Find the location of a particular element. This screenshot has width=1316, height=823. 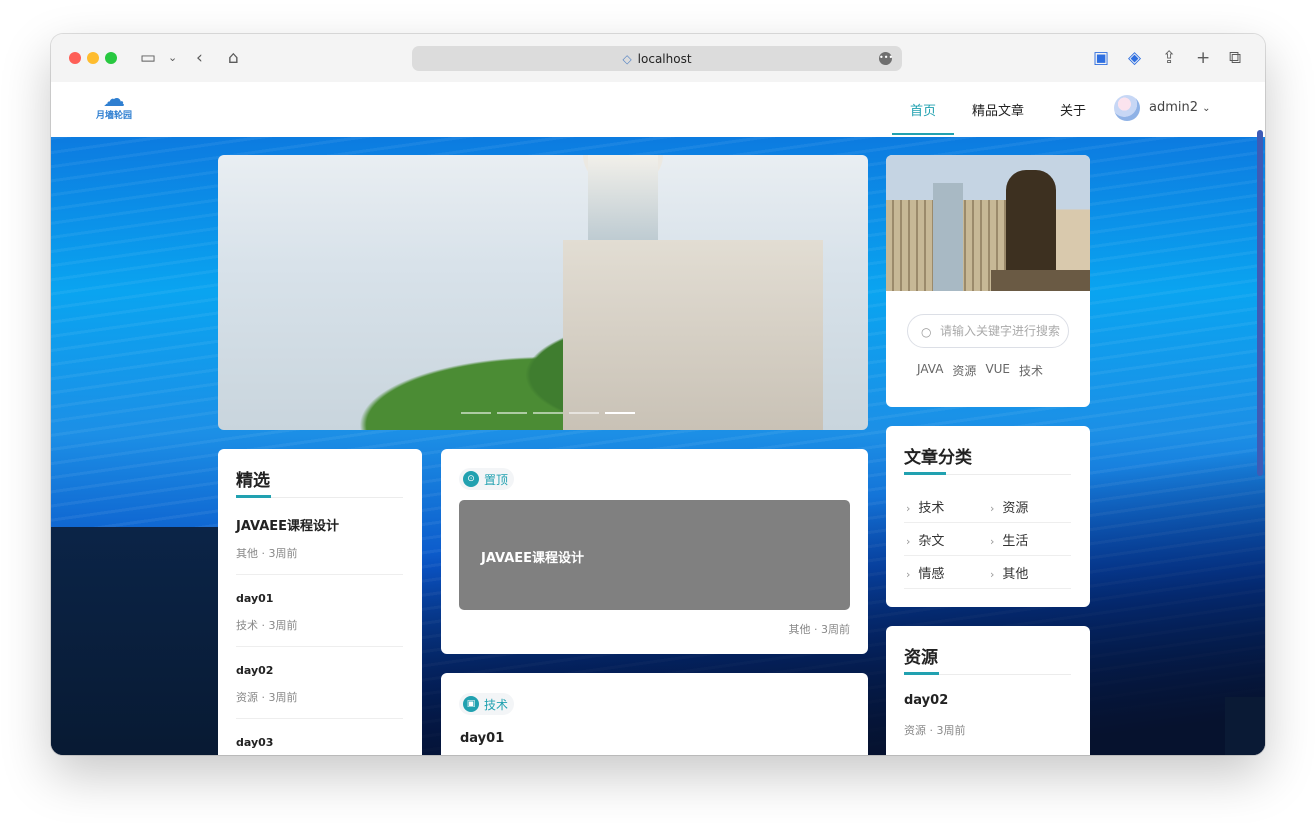

category-item: › 情感 is located at coordinates (925, 572).